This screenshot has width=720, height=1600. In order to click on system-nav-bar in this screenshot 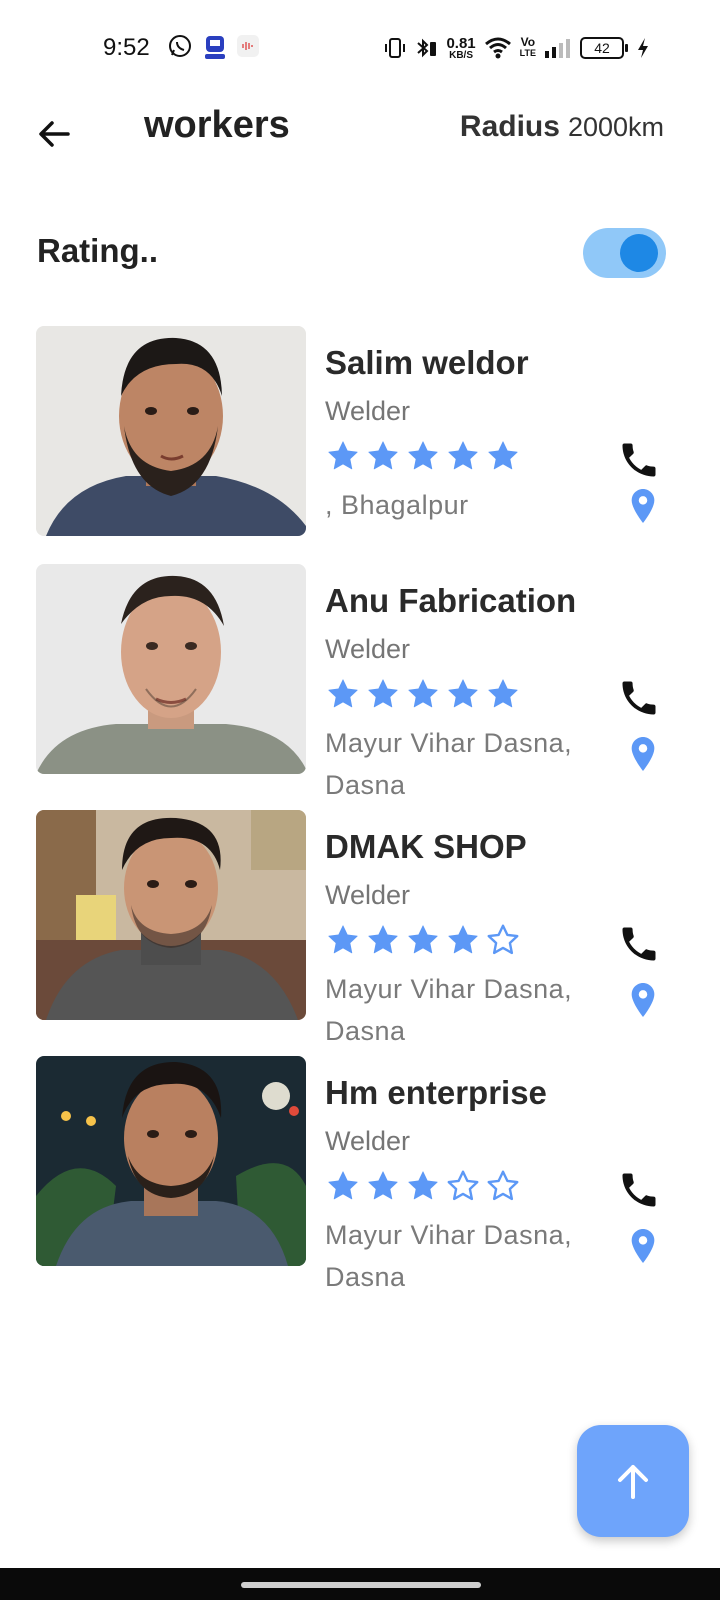, I will do `click(360, 1584)`.